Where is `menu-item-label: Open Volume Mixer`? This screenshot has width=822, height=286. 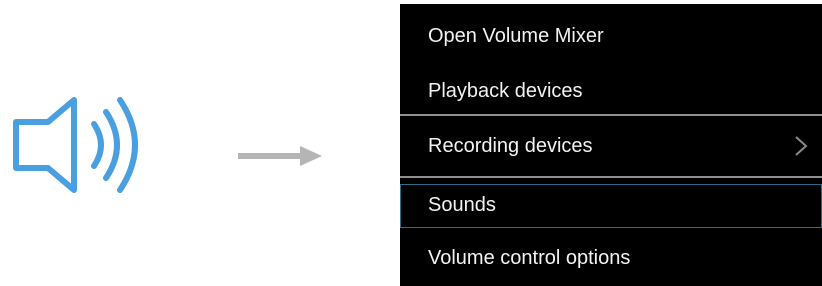 menu-item-label: Open Volume Mixer is located at coordinates (516, 36).